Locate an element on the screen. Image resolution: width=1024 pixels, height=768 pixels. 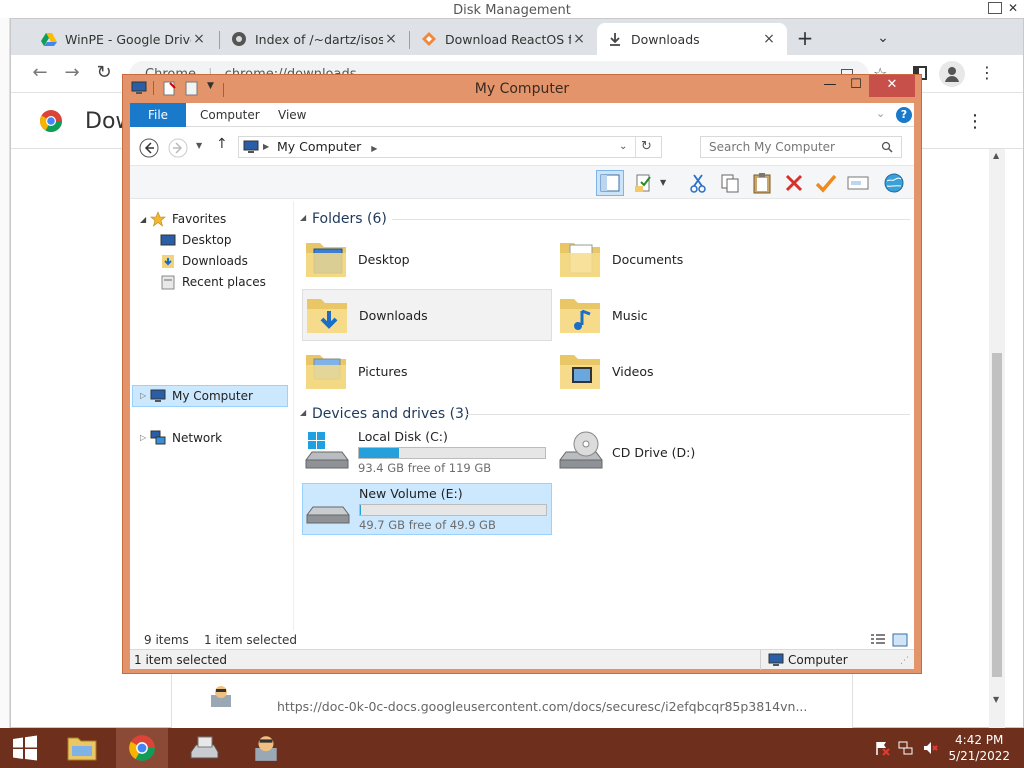
tab-index-of-dartz: Index of /~dartz/isos/ × is located at coordinates (315, 39).